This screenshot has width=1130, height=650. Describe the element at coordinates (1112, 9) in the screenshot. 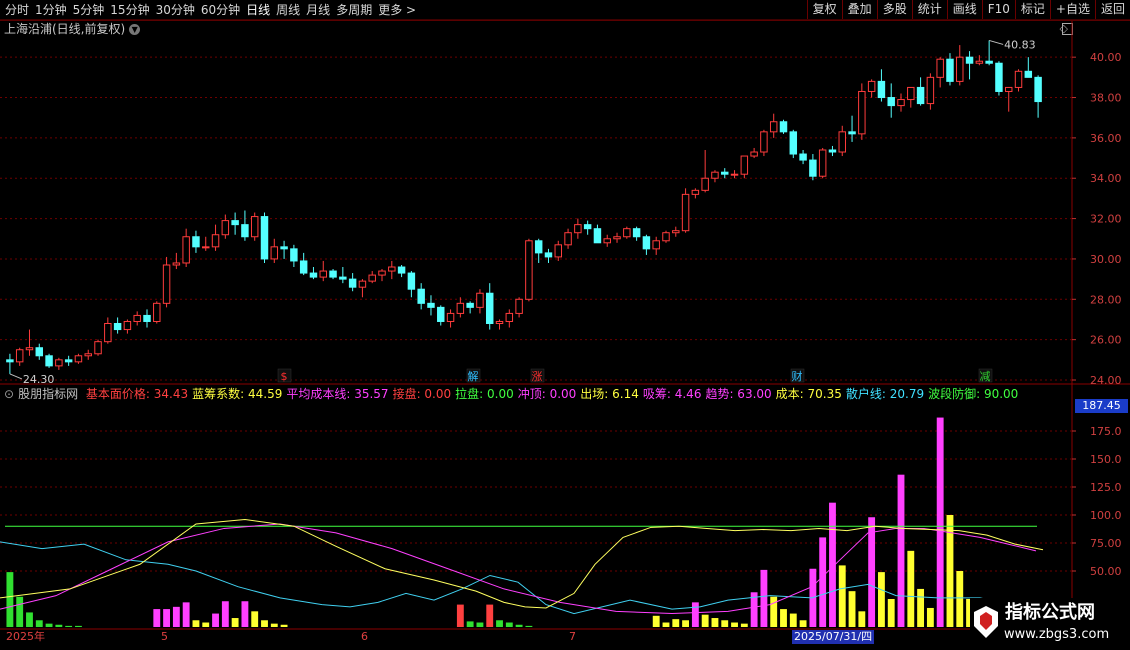

I see `toolbar-button-8: 返回` at that location.